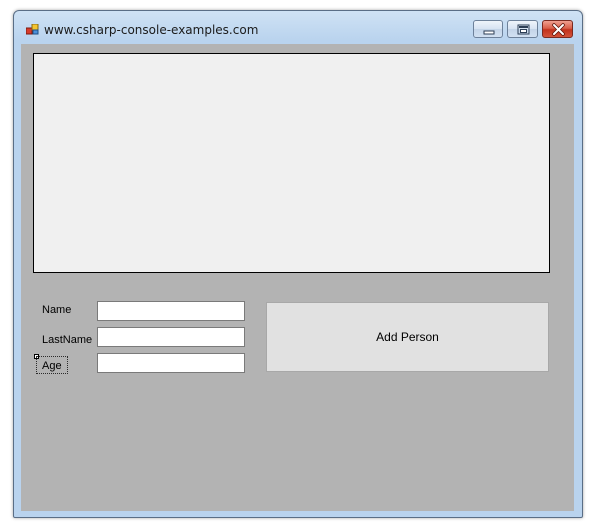 Image resolution: width=590 pixels, height=524 pixels. I want to click on maximize-button, so click(522, 29).